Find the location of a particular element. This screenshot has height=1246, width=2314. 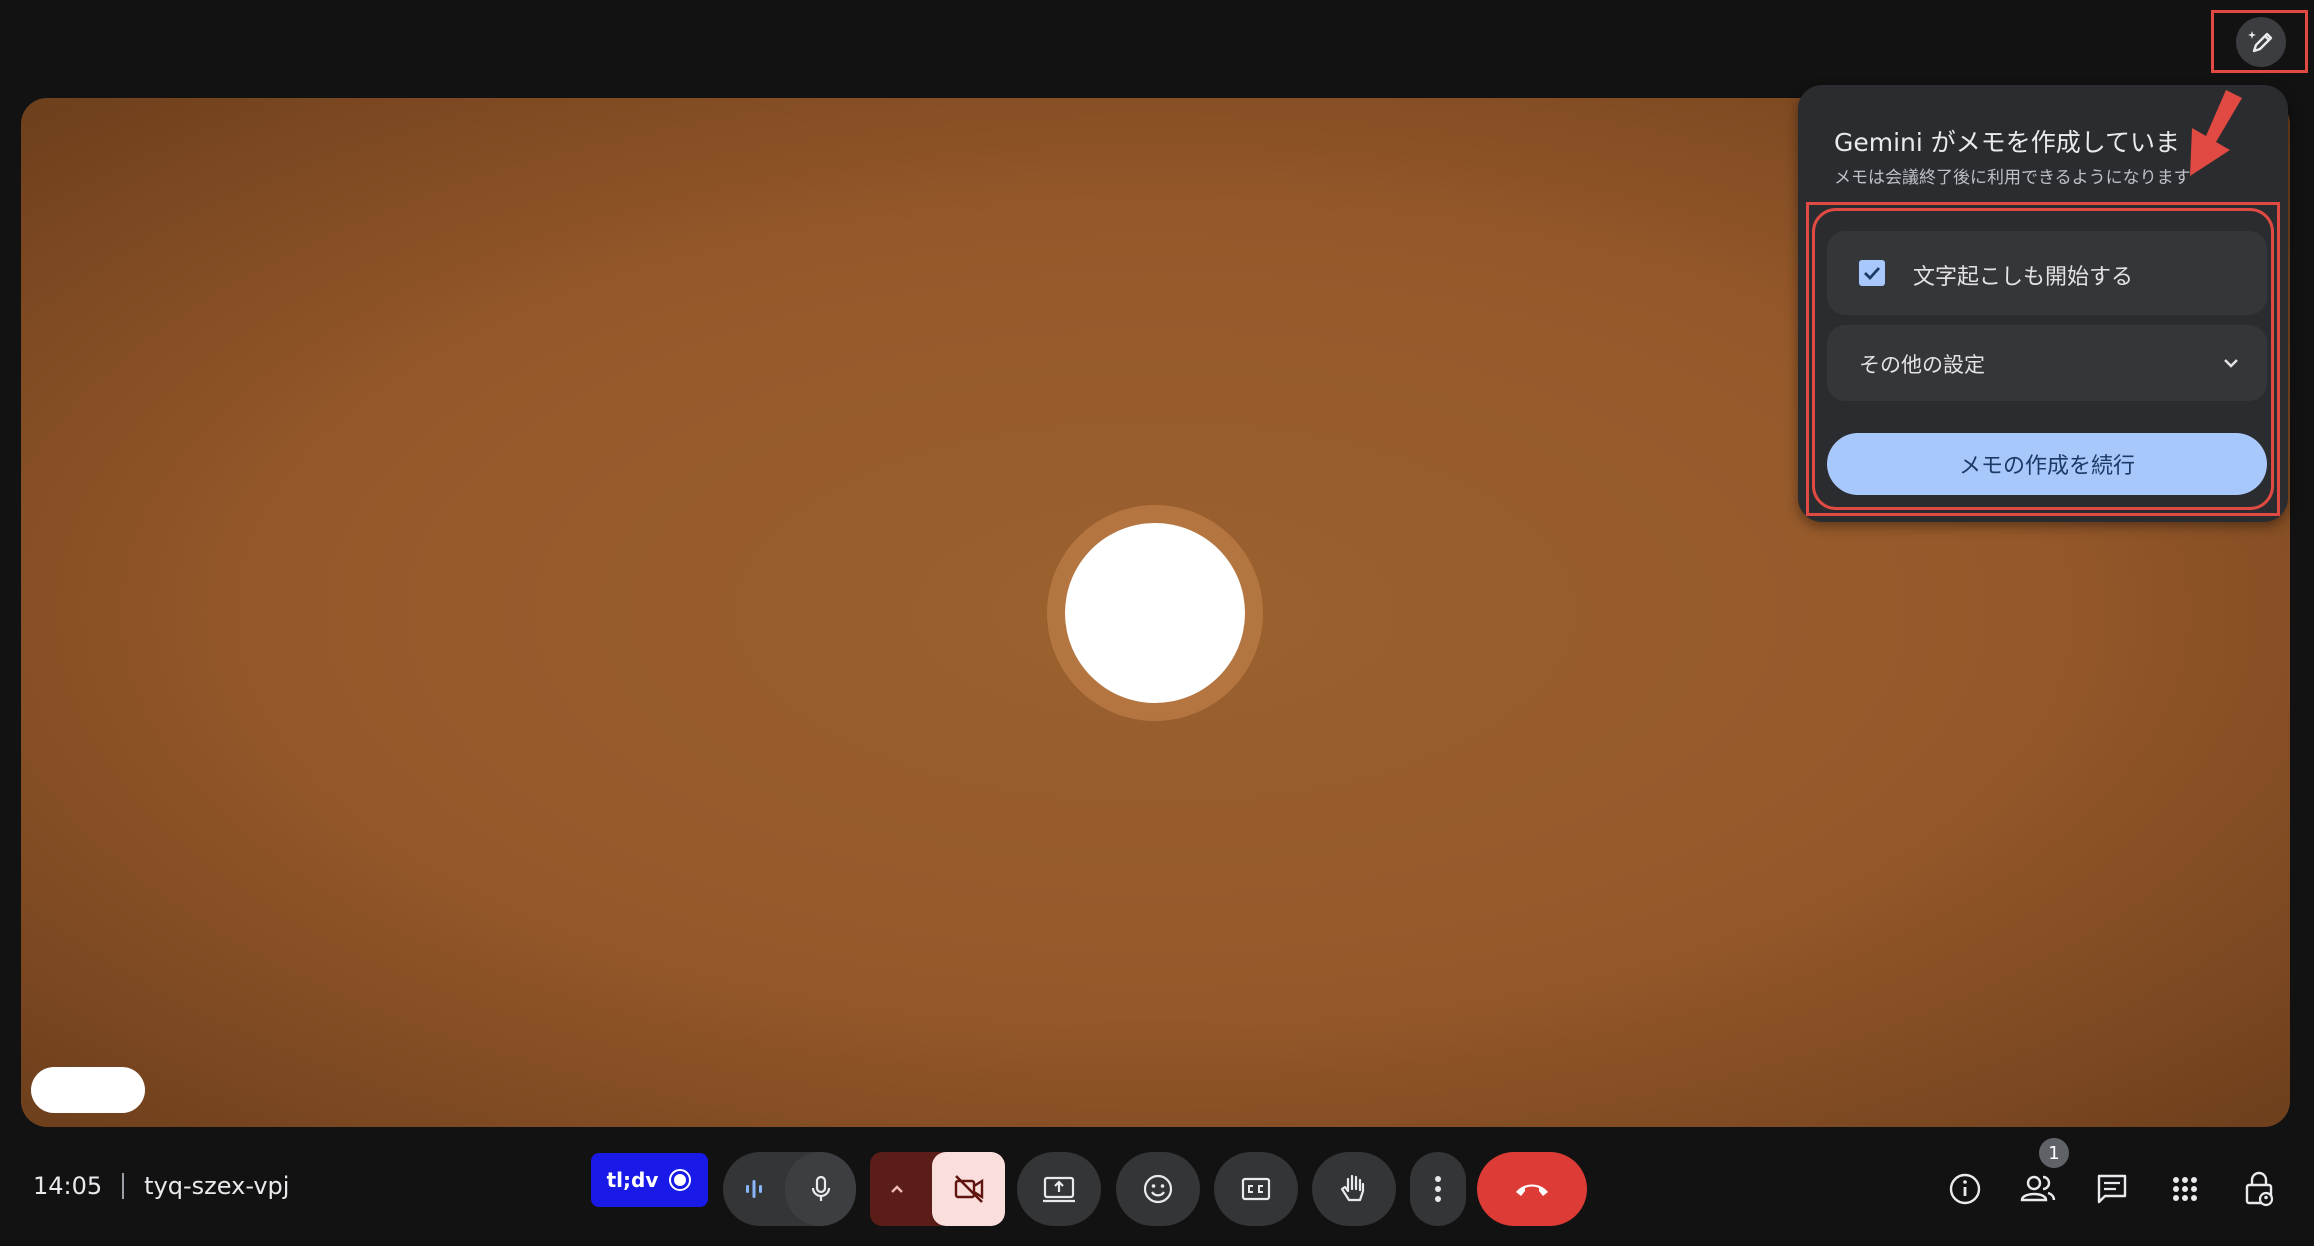

record-icon is located at coordinates (680, 1180).